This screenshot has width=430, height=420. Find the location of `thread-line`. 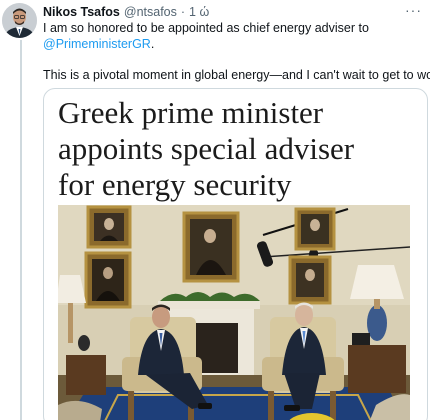

thread-line is located at coordinates (21, 230).